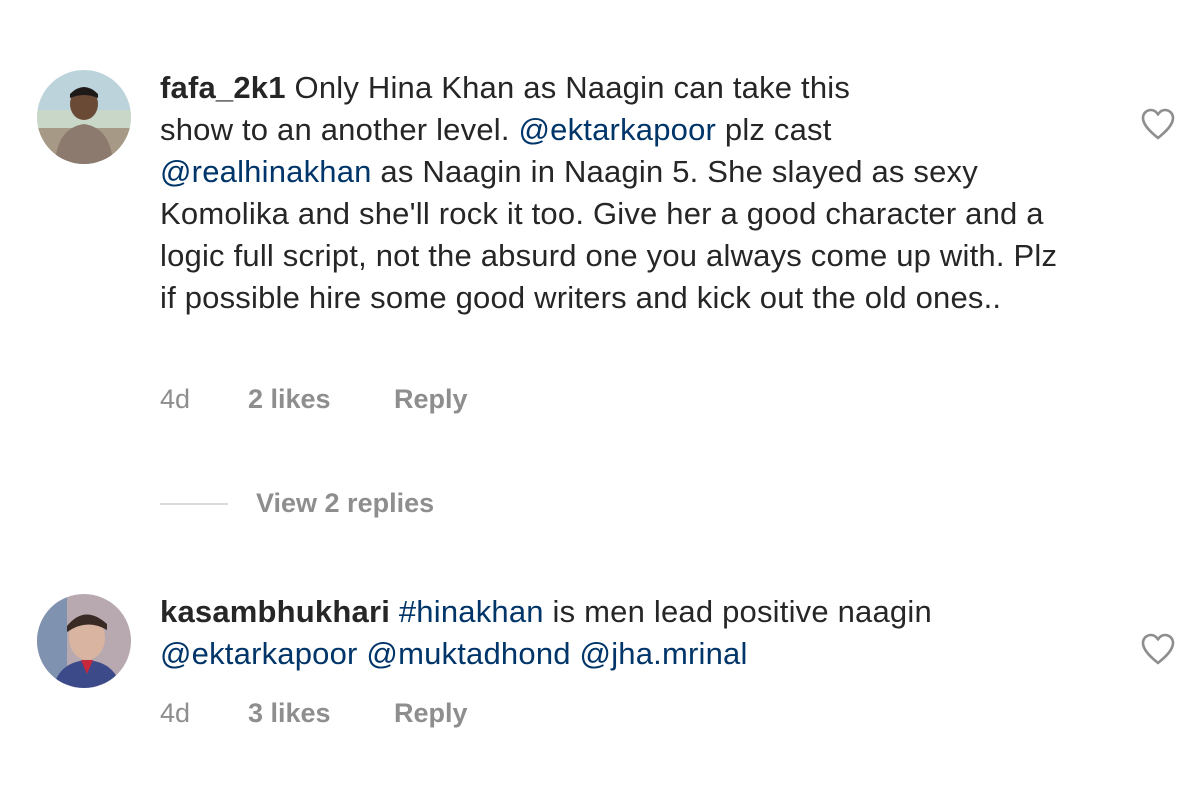 The width and height of the screenshot is (1200, 800). I want to click on comment-meta: 4d 2 likes Reply, so click(314, 399).